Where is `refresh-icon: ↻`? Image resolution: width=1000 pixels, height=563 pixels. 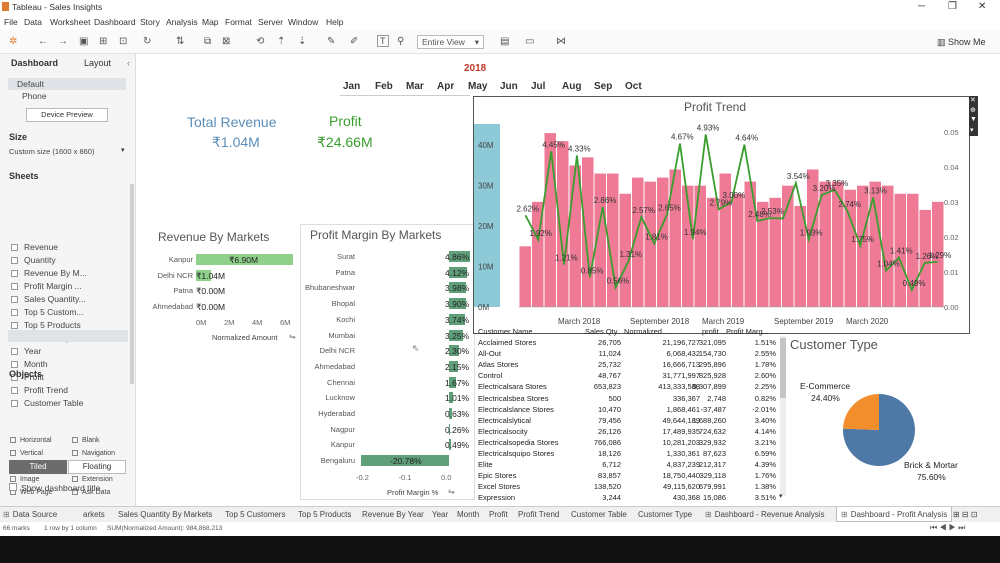
refresh-icon: ↻ is located at coordinates (147, 41).